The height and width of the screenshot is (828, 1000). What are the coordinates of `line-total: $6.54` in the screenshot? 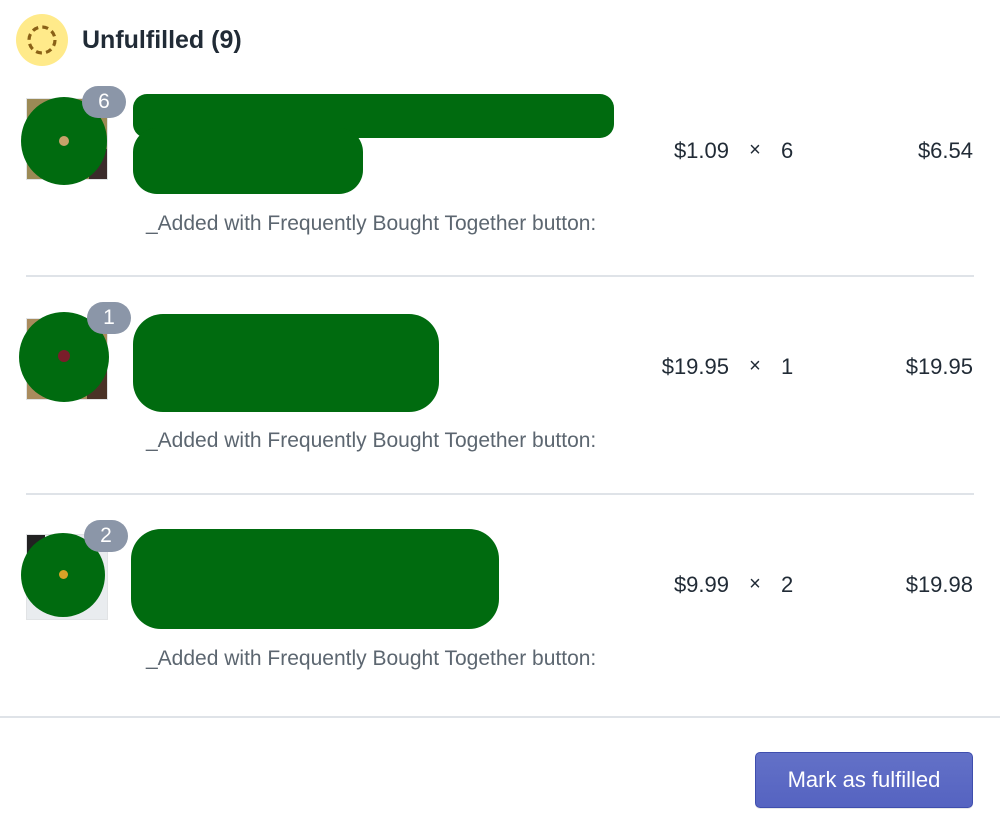 It's located at (945, 150).